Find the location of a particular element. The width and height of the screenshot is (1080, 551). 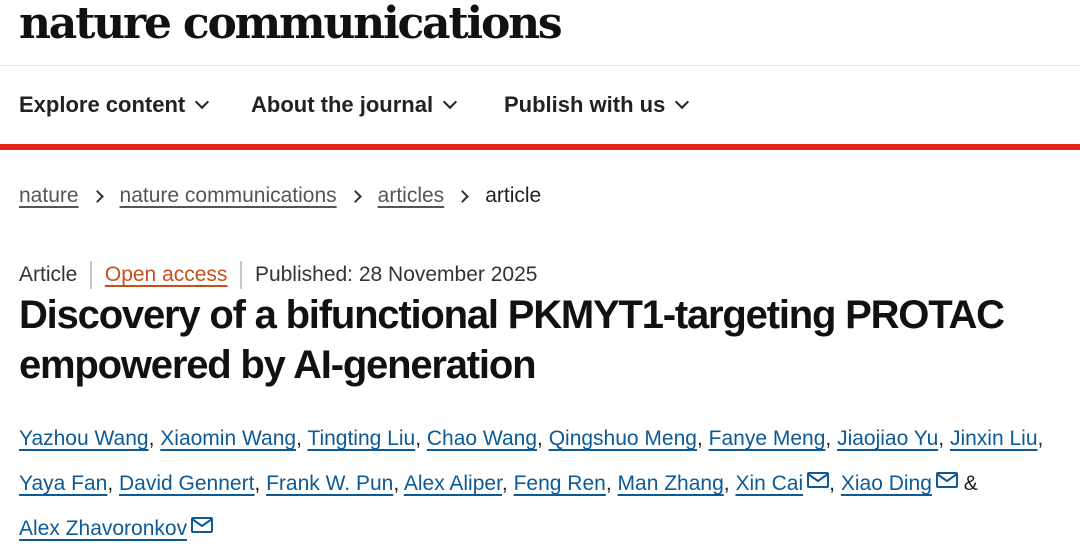

breadcrumb-articles: articles is located at coordinates (411, 196).